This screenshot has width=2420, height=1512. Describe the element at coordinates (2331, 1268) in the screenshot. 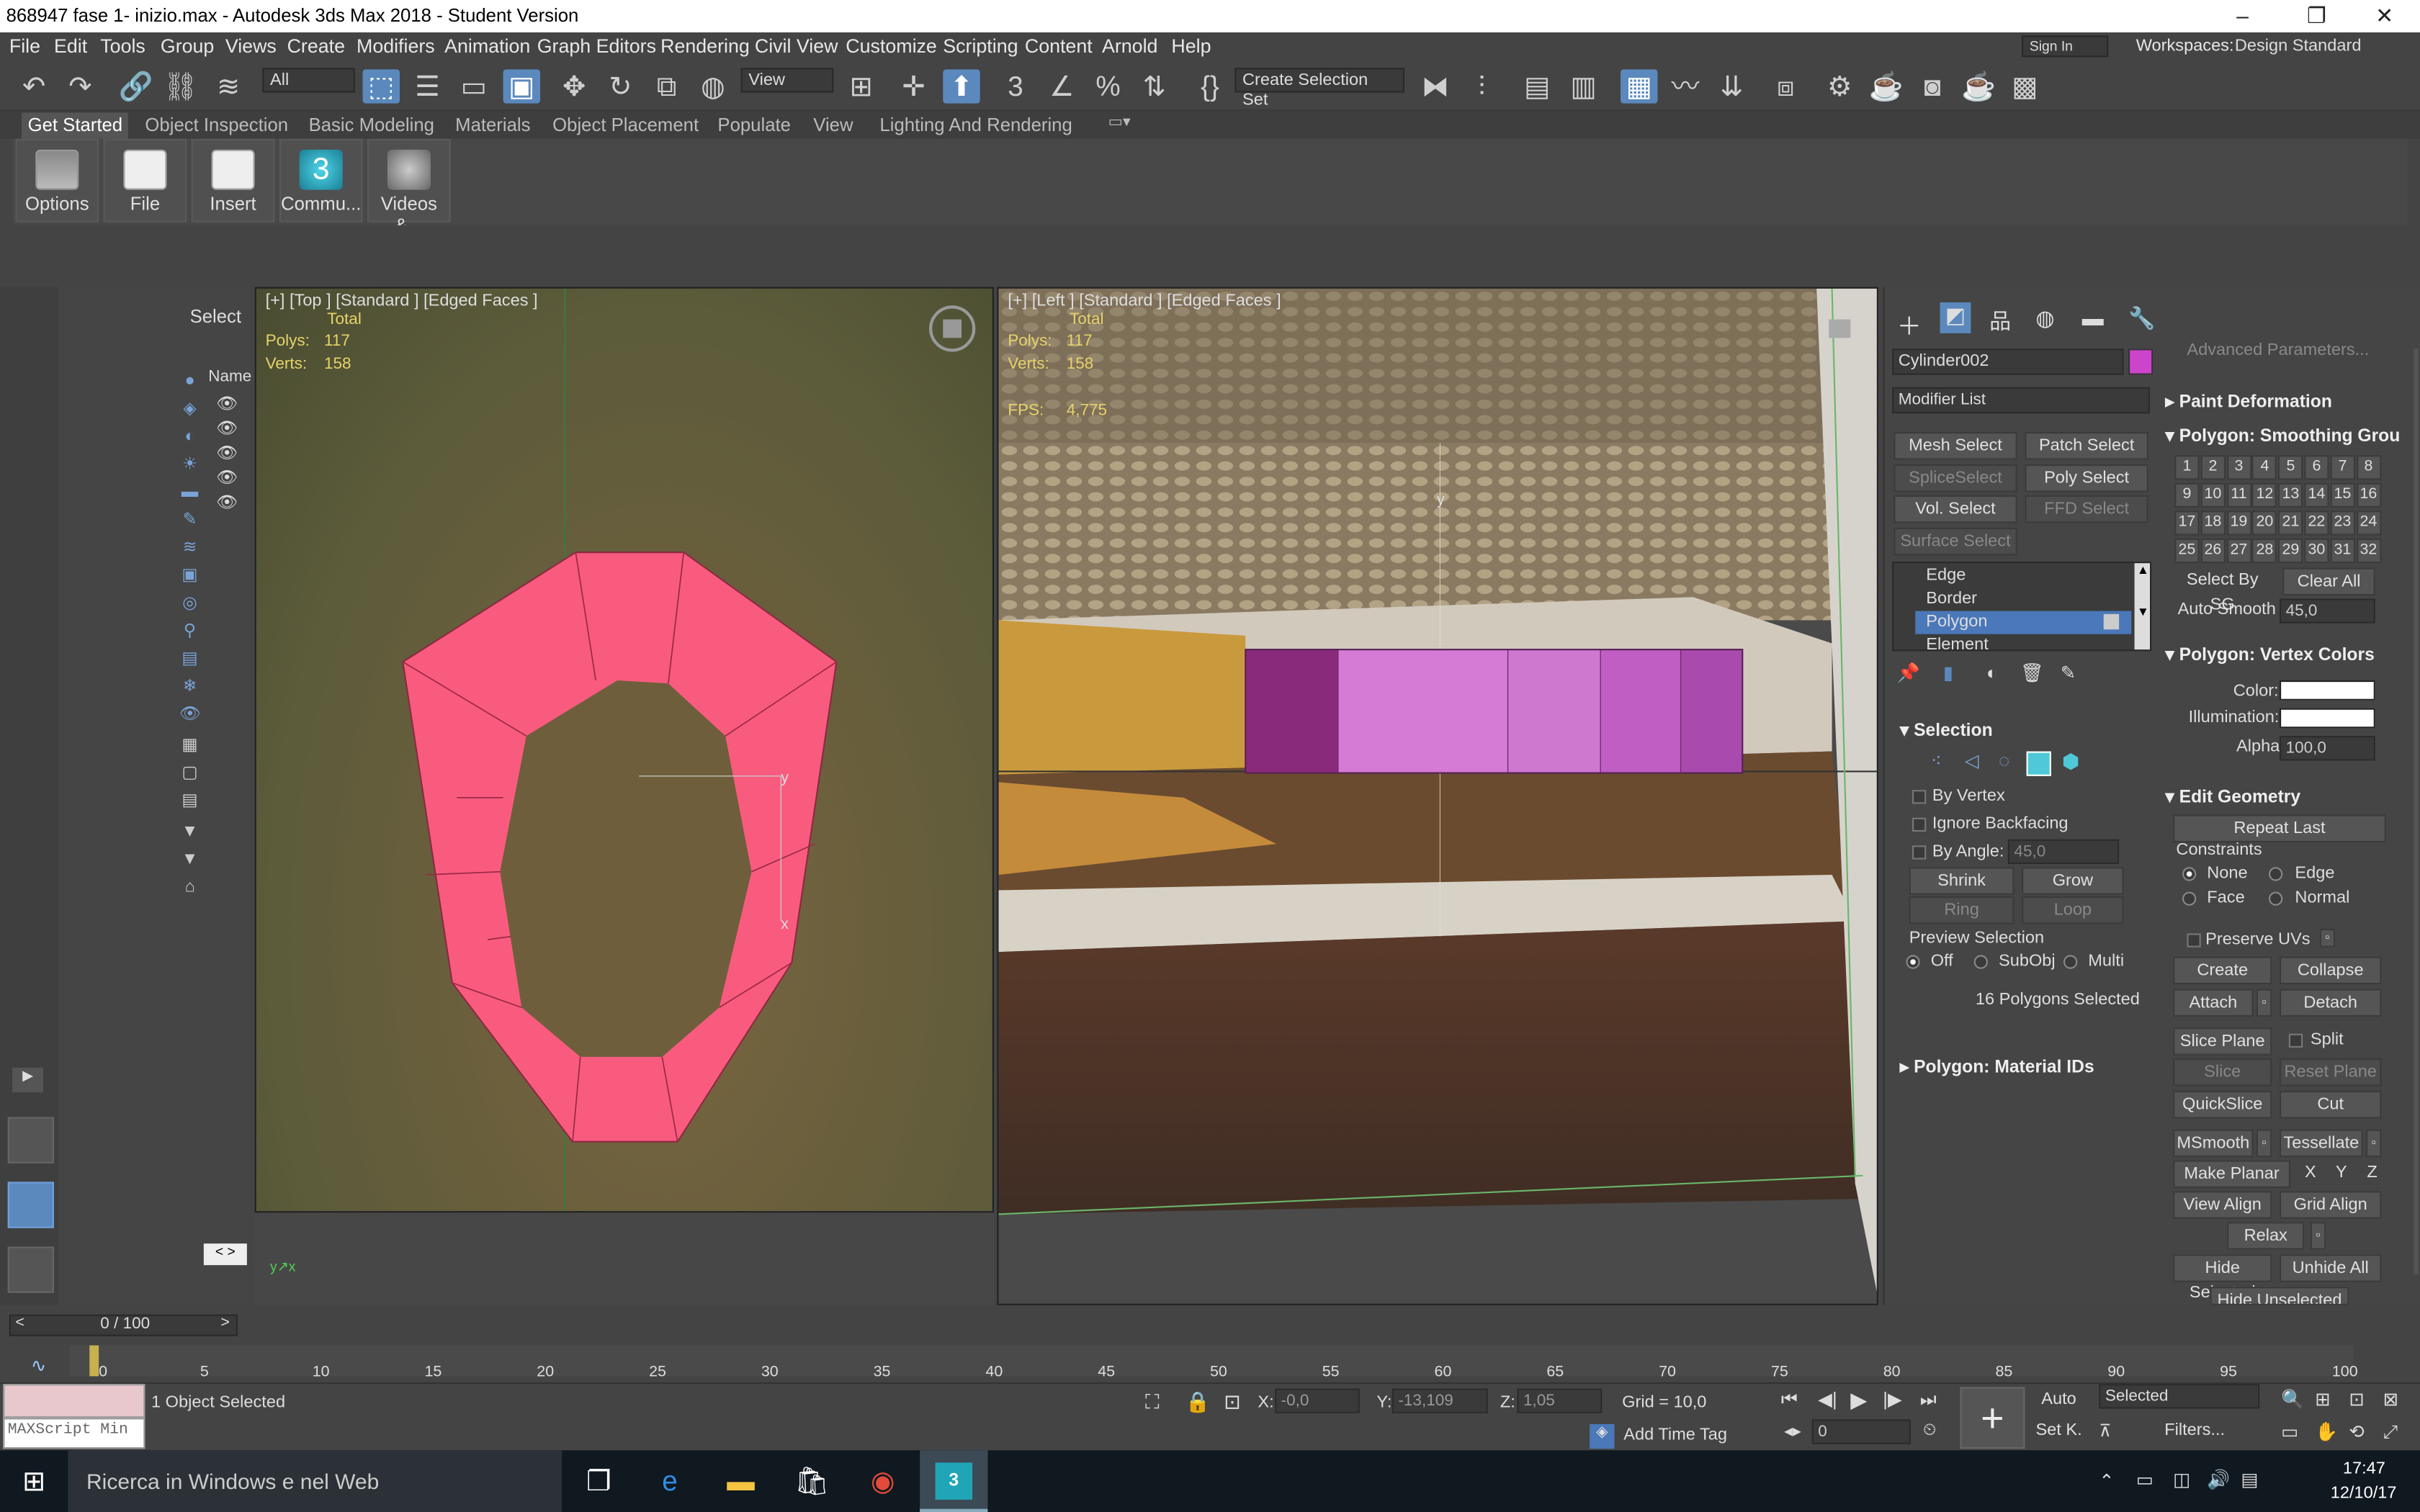

I see `unhide-all-button: Unhide All` at that location.